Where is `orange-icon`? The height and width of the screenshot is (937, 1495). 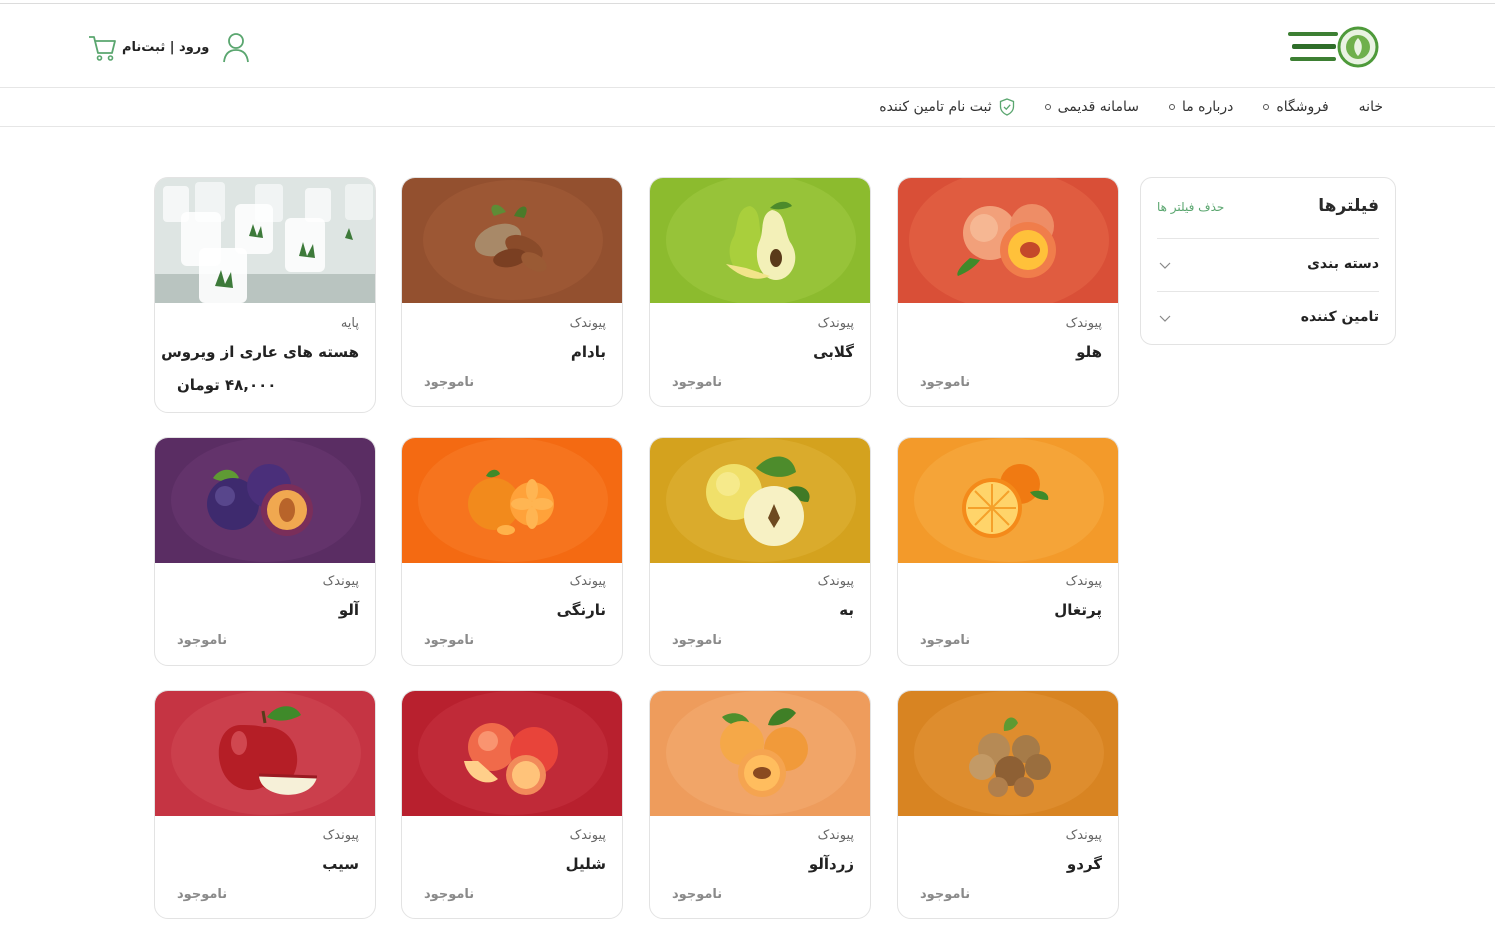 orange-icon is located at coordinates (1008, 500).